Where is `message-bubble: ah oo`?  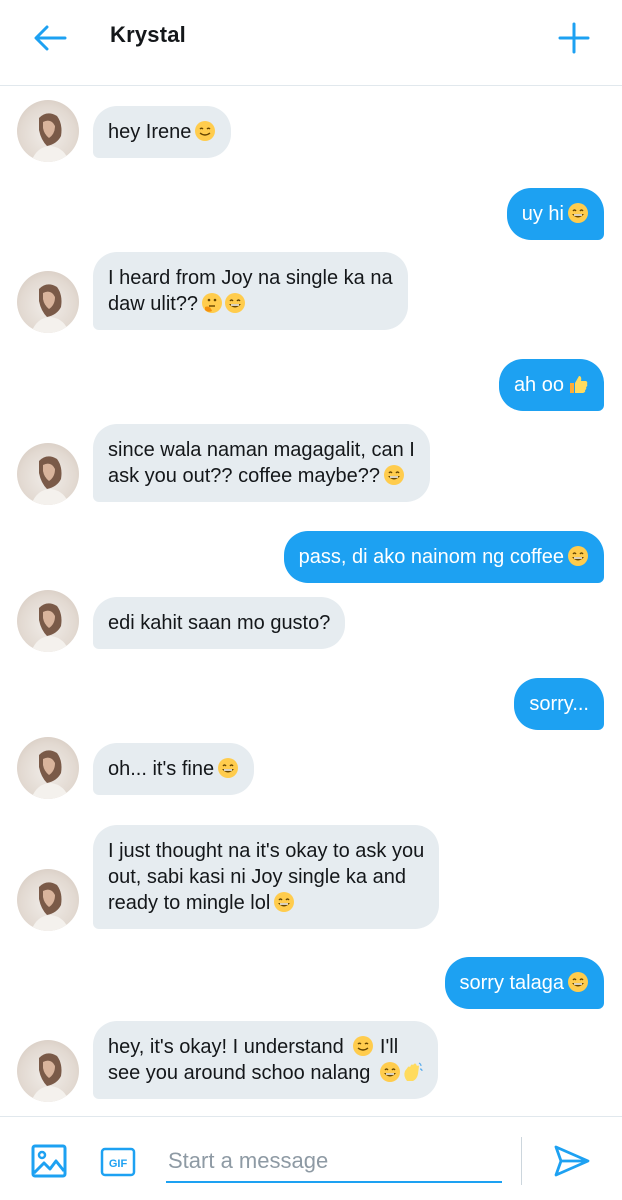 message-bubble: ah oo is located at coordinates (551, 385).